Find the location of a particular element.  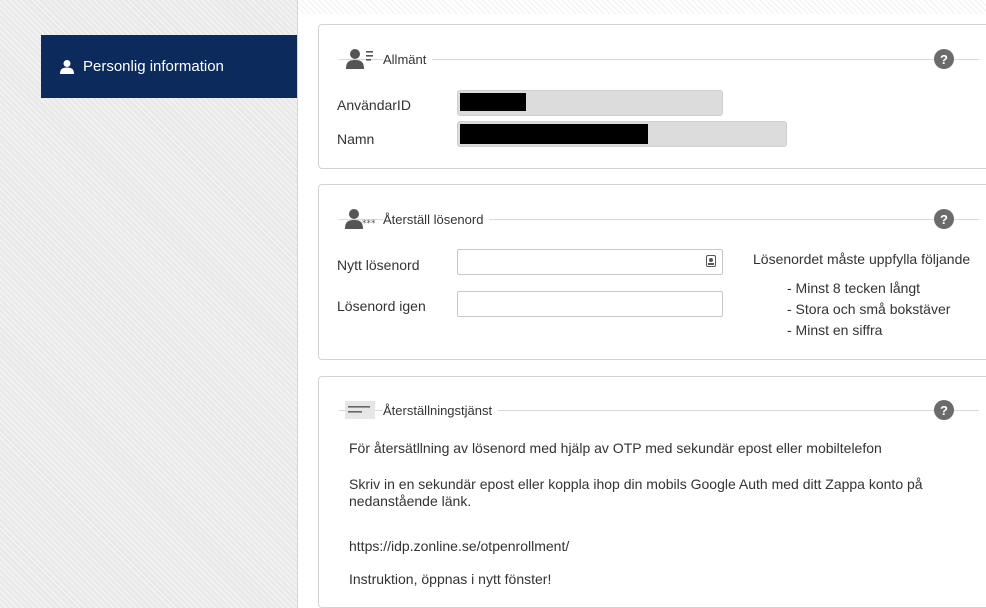

userid-label: AnvändarID is located at coordinates (374, 105).